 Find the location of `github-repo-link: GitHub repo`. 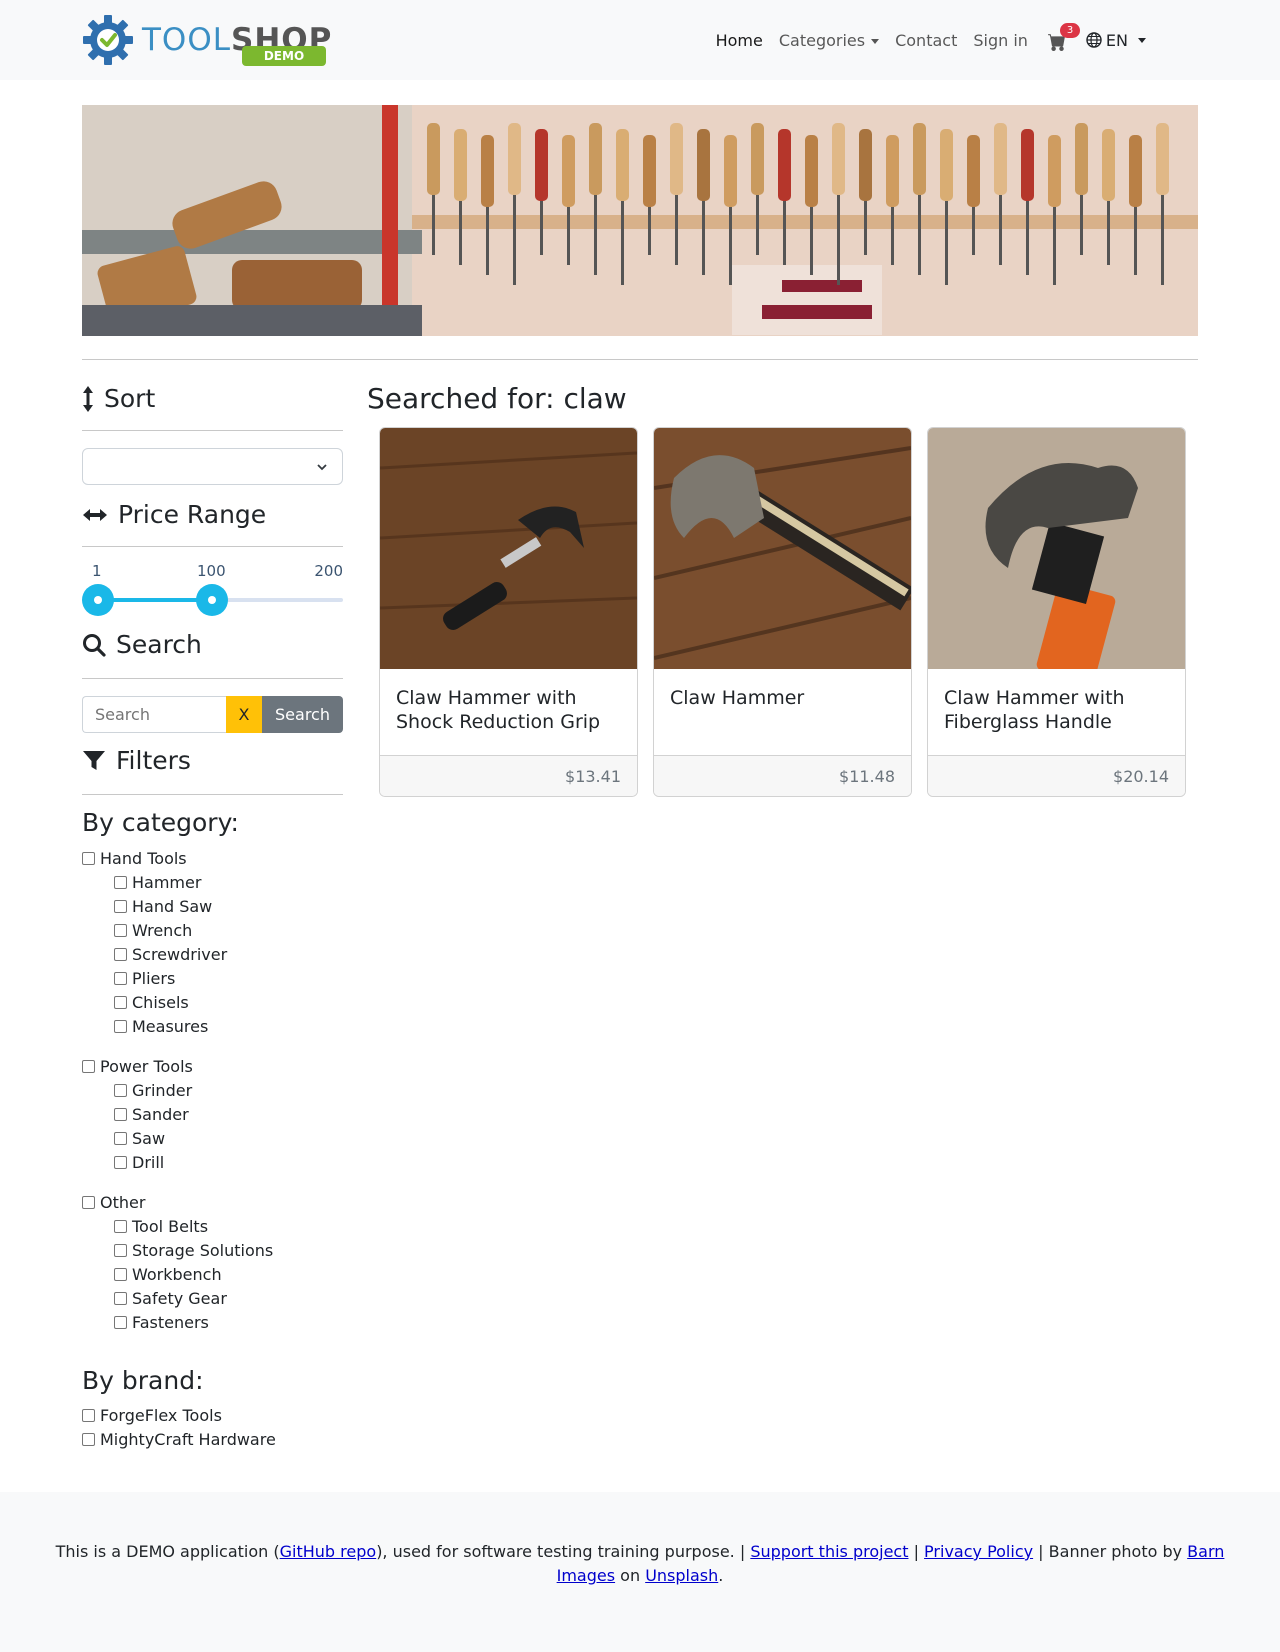

github-repo-link: GitHub repo is located at coordinates (328, 1551).